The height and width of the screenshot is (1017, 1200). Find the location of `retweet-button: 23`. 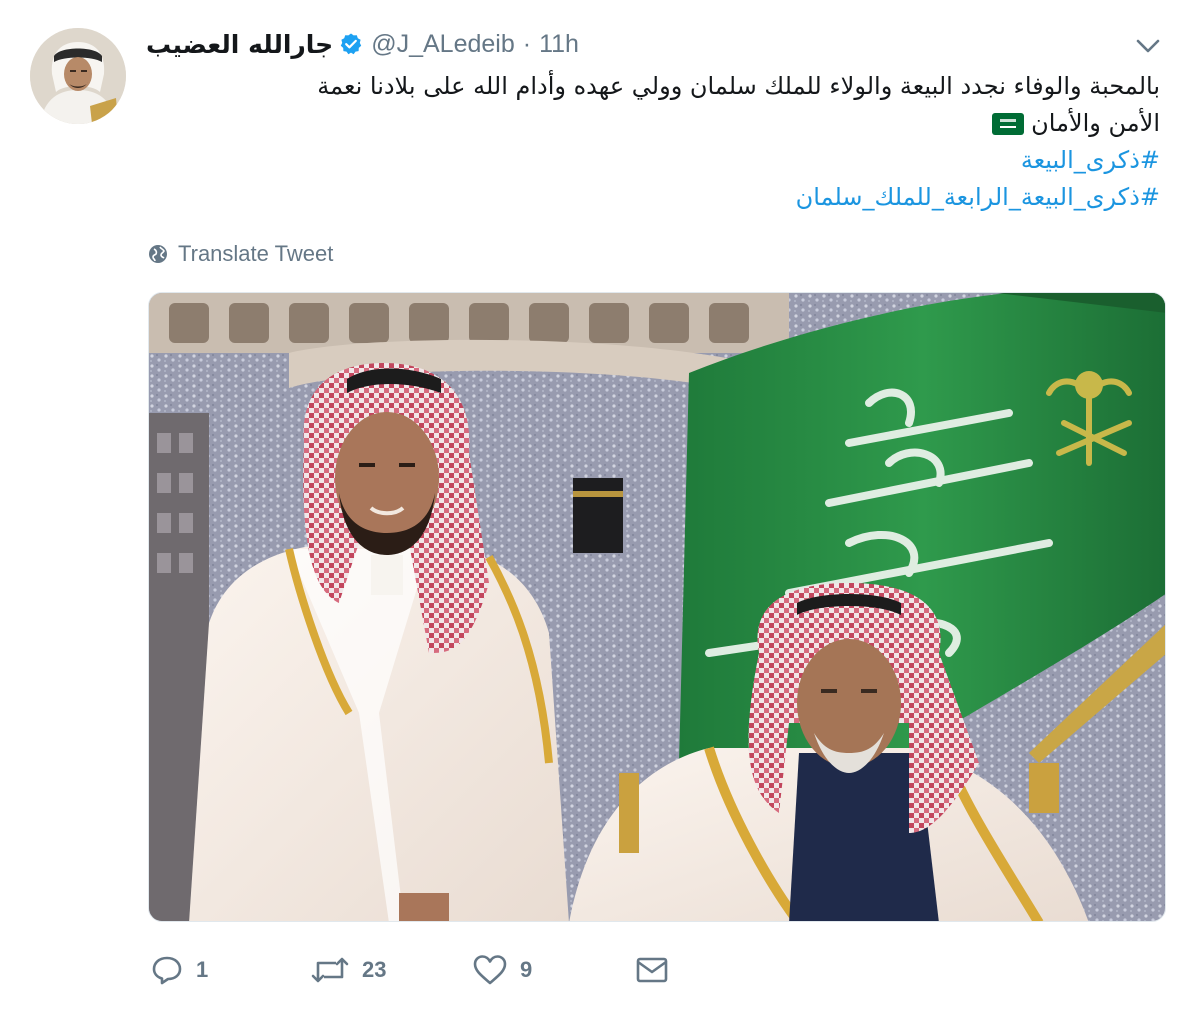

retweet-button: 23 is located at coordinates (348, 970).